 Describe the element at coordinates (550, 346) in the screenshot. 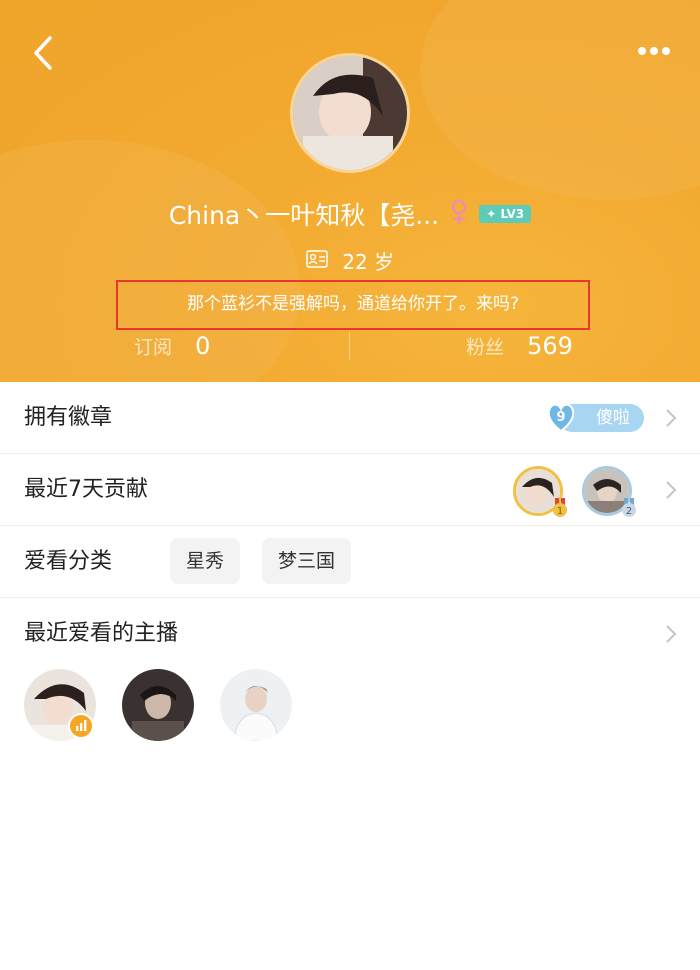

I see `fans-value: 569` at that location.